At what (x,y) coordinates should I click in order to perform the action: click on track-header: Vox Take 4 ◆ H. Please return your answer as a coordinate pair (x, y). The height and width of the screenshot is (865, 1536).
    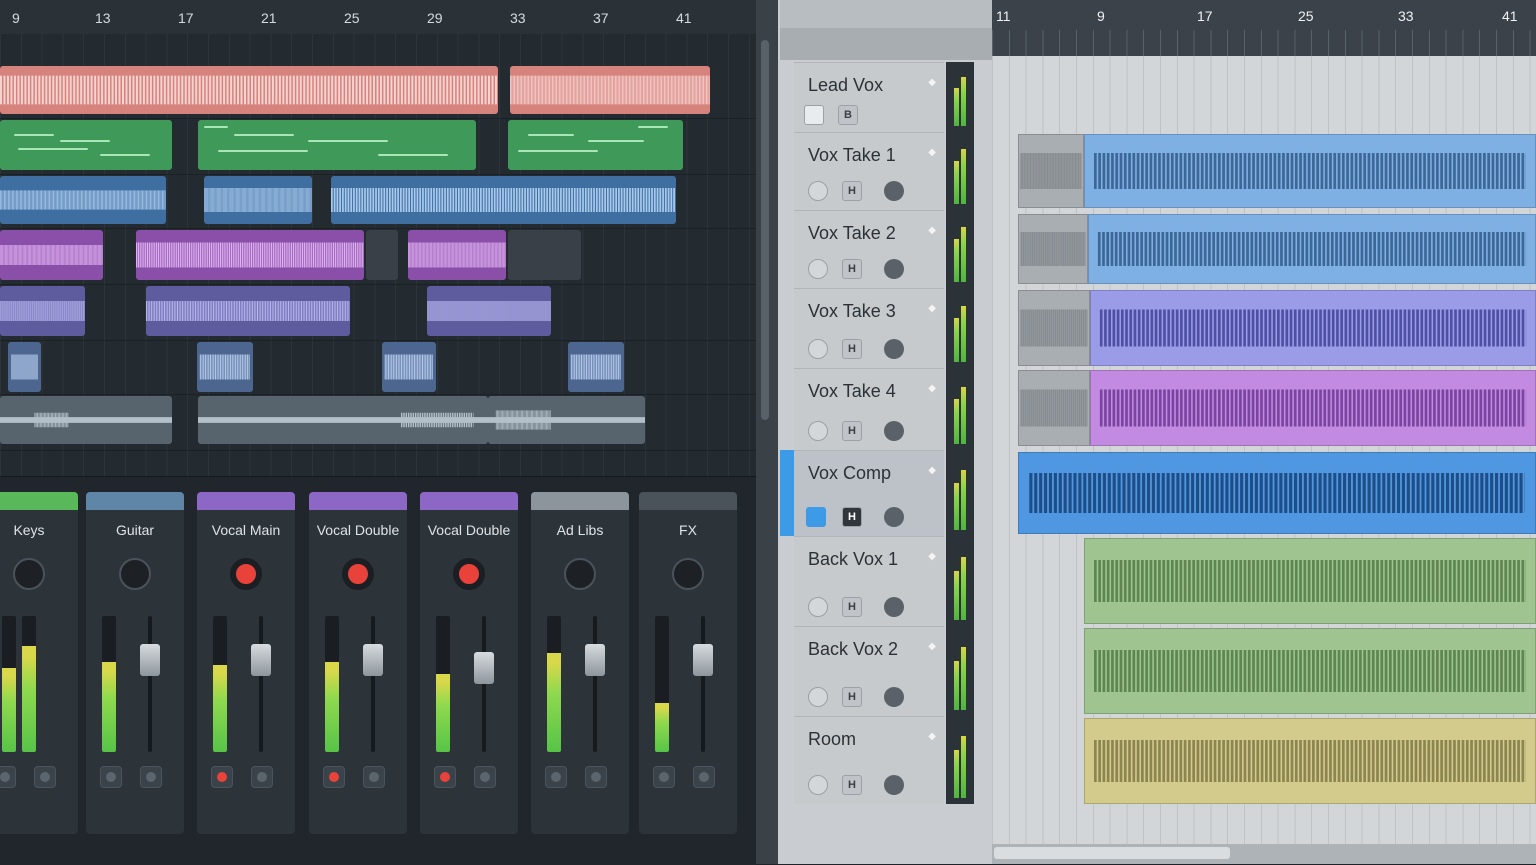
    Looking at the image, I should click on (869, 409).